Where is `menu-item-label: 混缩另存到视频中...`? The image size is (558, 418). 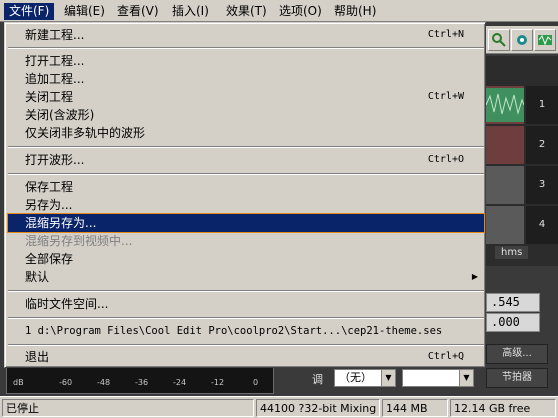 menu-item-label: 混缩另存到视频中... is located at coordinates (79, 241).